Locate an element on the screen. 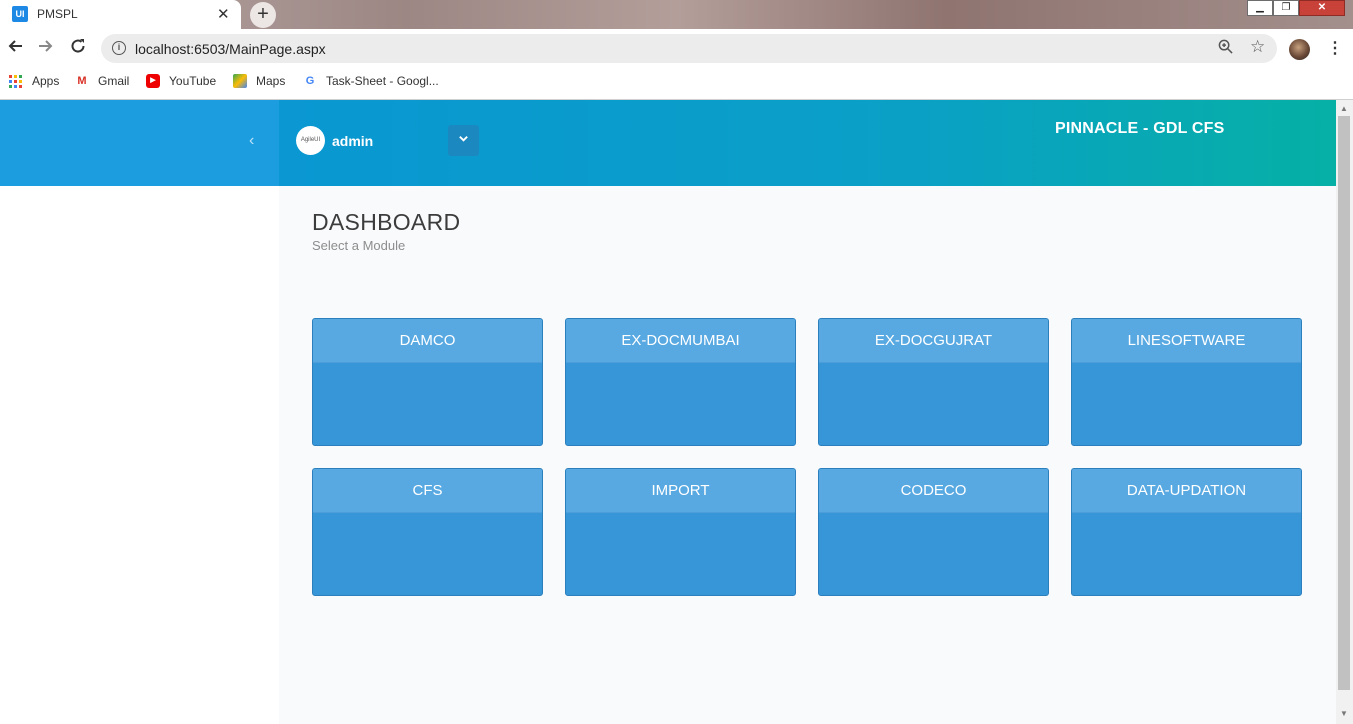  sidebar-header: ‹ is located at coordinates (139, 143).